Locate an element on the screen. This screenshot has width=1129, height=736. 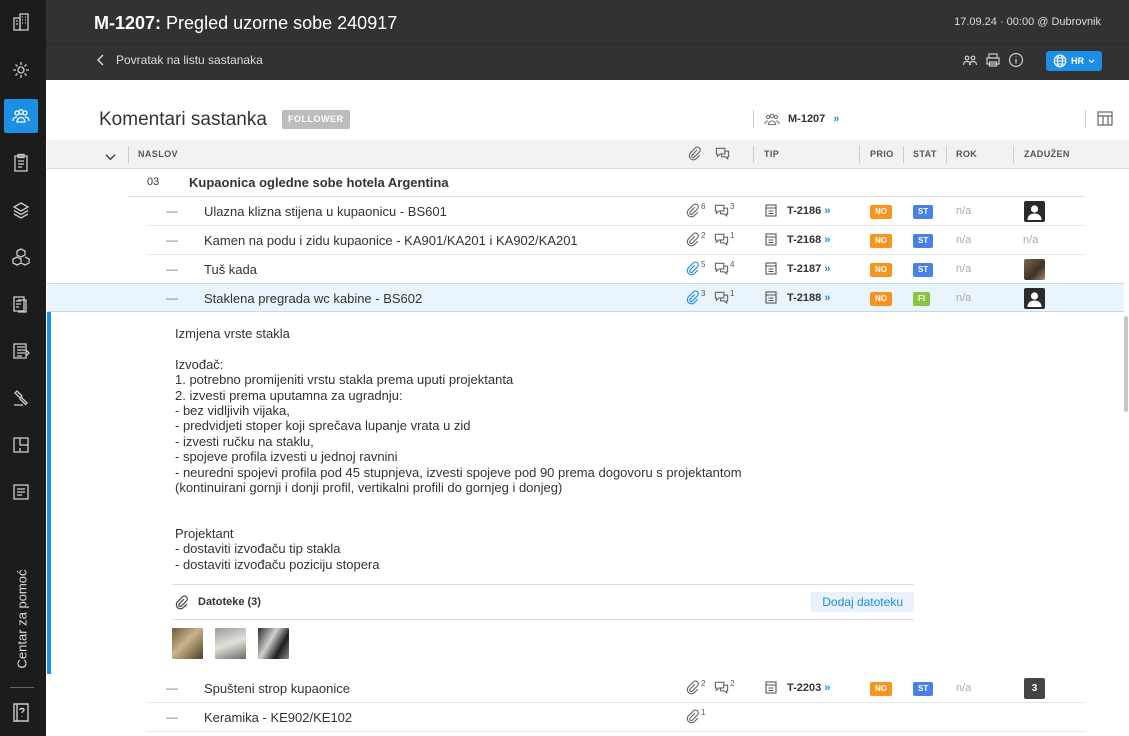
participants-icon is located at coordinates (970, 62).